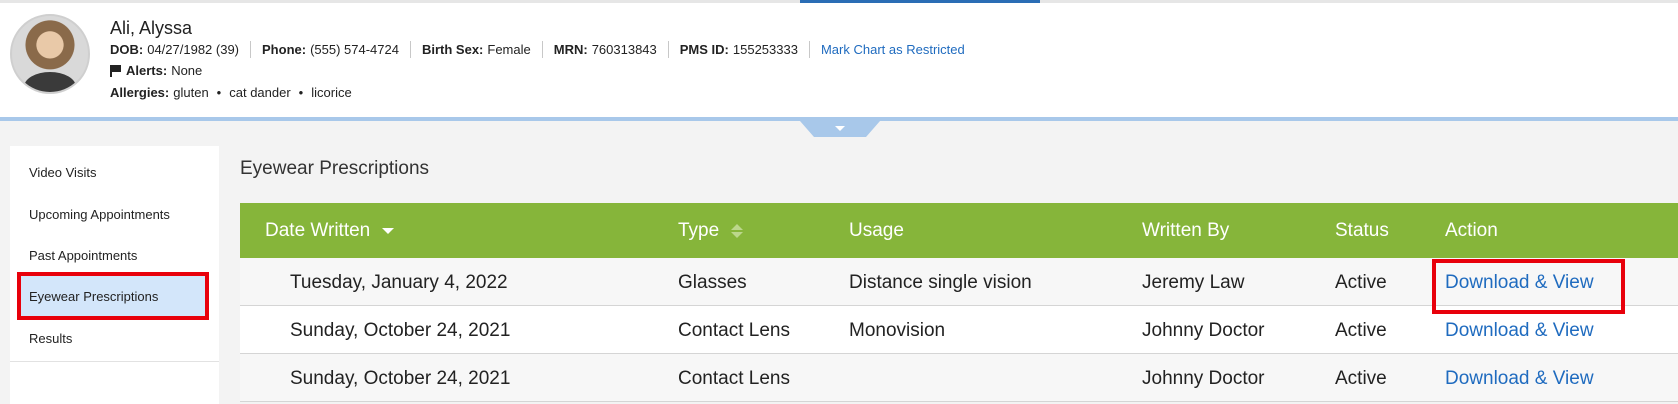  I want to click on sidebar-item-video-visits: Video Visits, so click(114, 172).